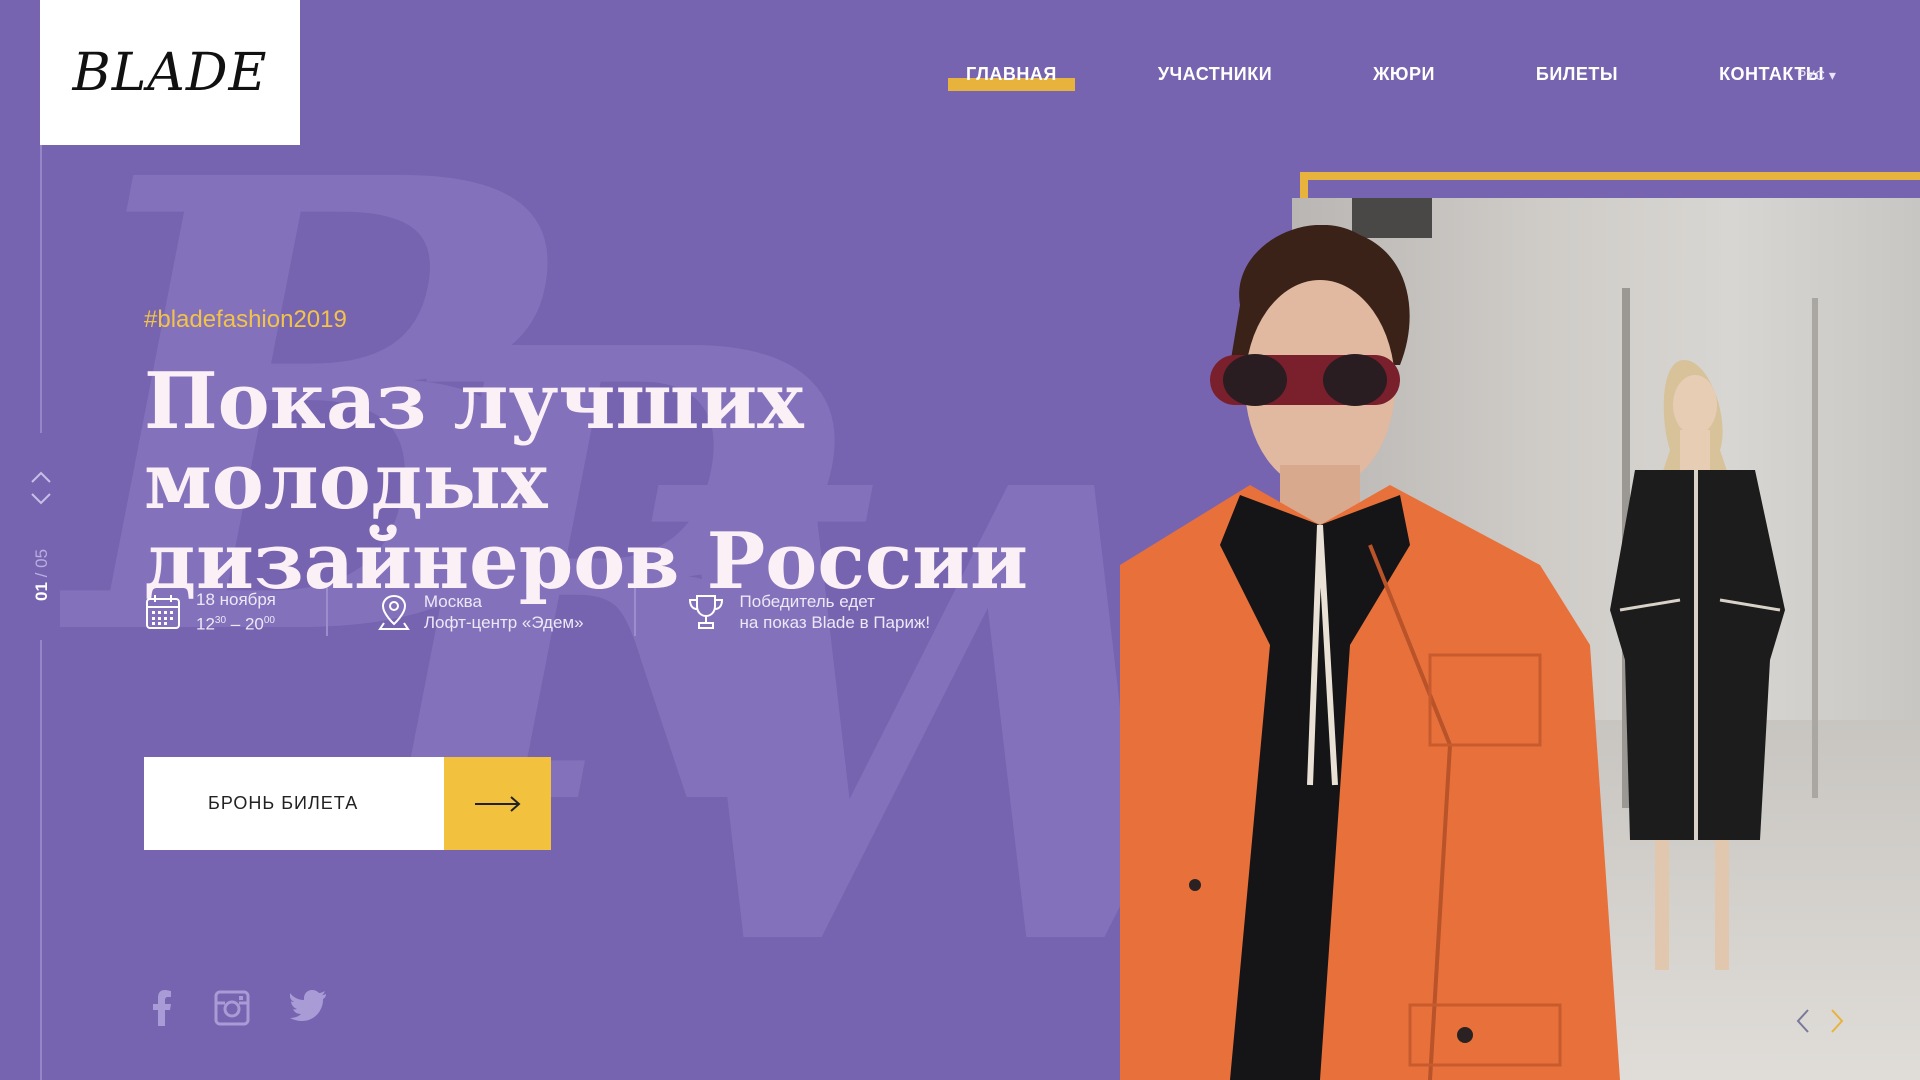 This screenshot has width=1920, height=1080. I want to click on slide-current: 01, so click(41, 592).